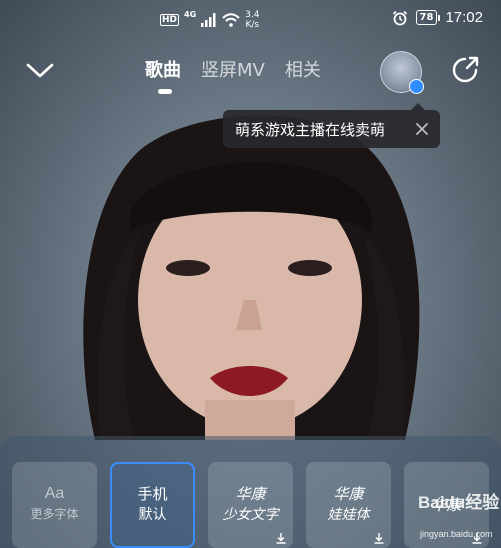 The image size is (501, 548). What do you see at coordinates (152, 515) in the screenshot?
I see `font-card-line2: 默认` at bounding box center [152, 515].